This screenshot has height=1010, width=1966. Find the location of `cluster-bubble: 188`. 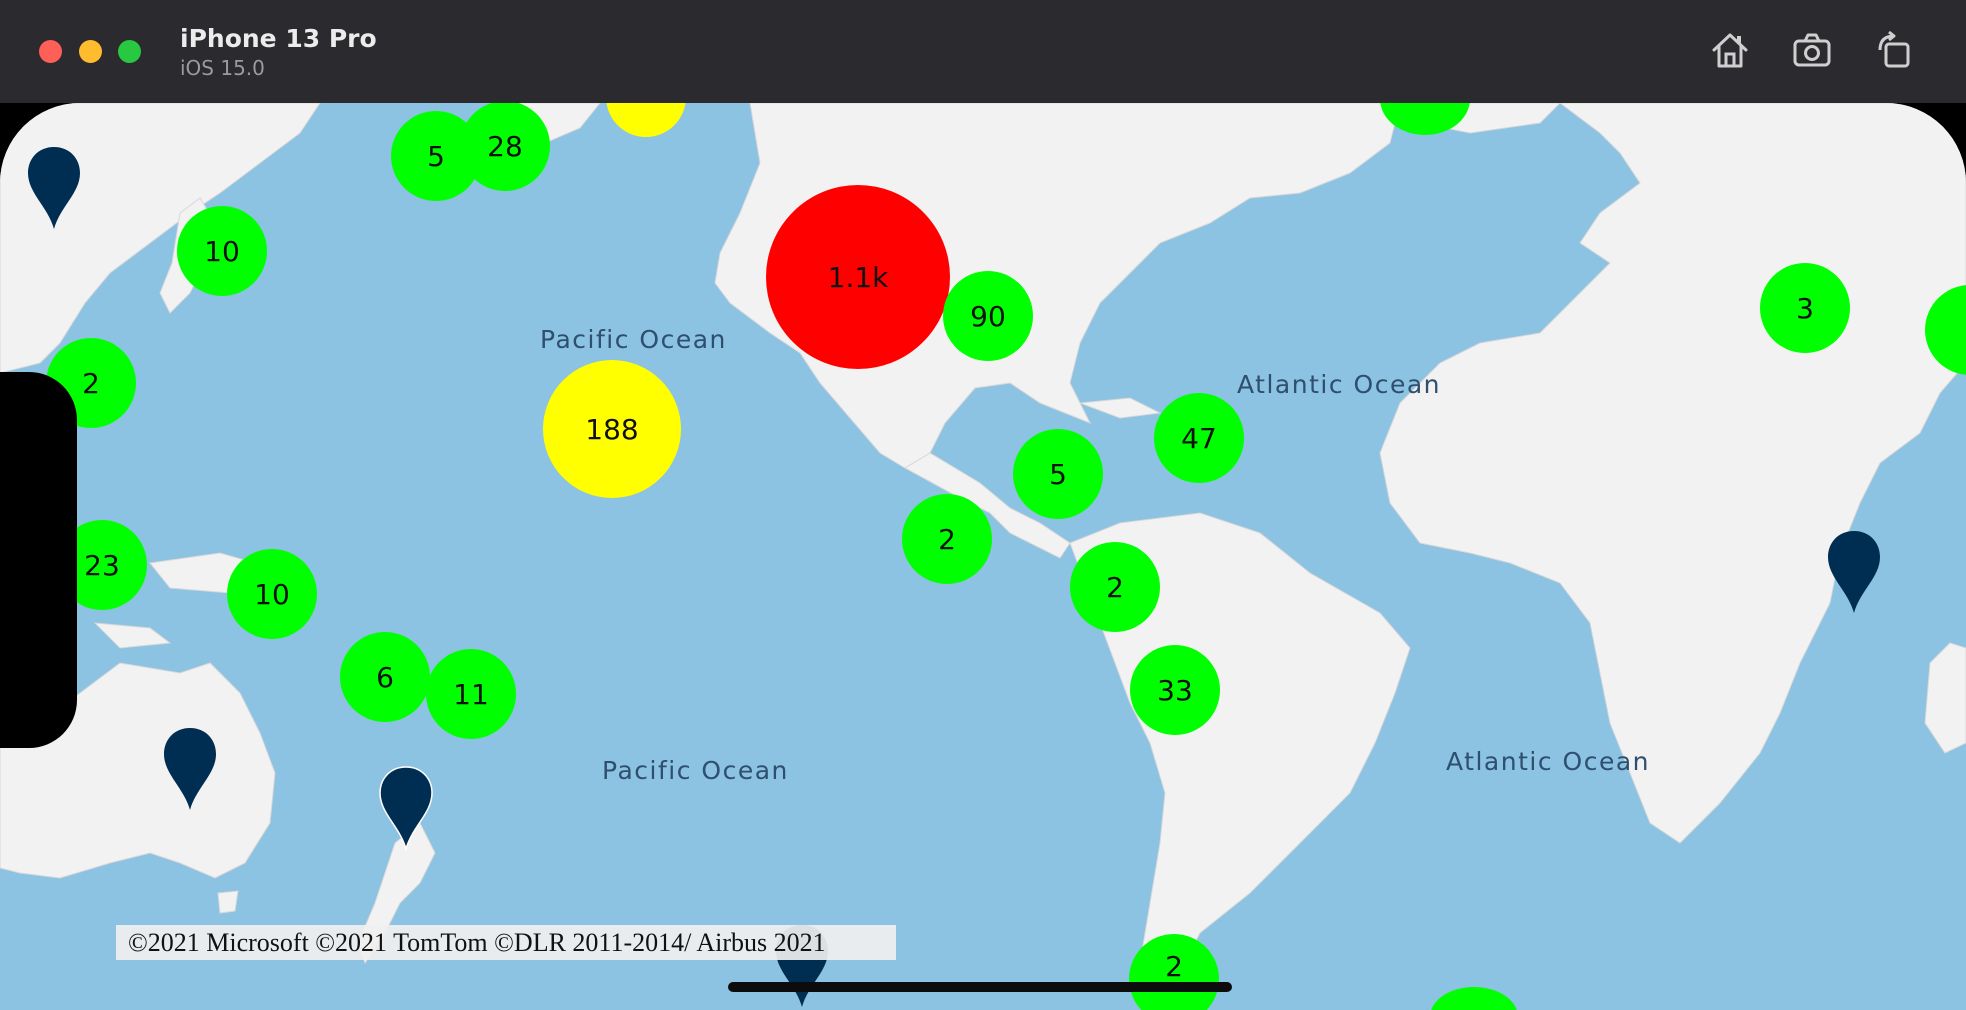

cluster-bubble: 188 is located at coordinates (612, 429).